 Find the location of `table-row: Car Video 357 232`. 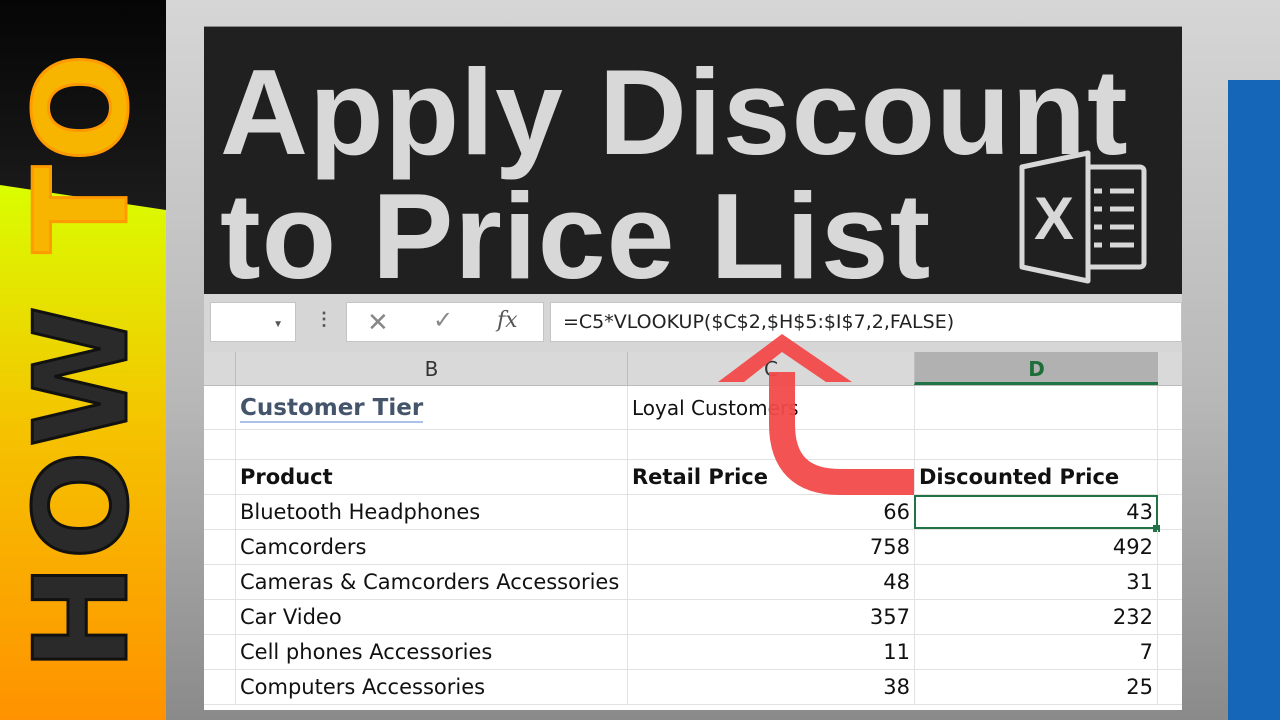

table-row: Car Video 357 232 is located at coordinates (693, 617).